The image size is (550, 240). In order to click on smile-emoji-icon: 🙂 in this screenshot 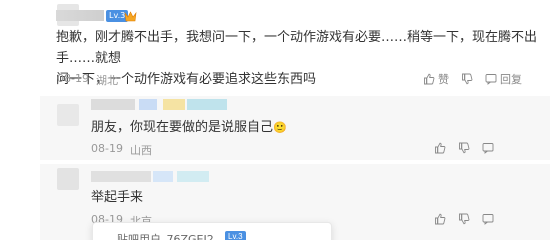, I will do `click(280, 127)`.